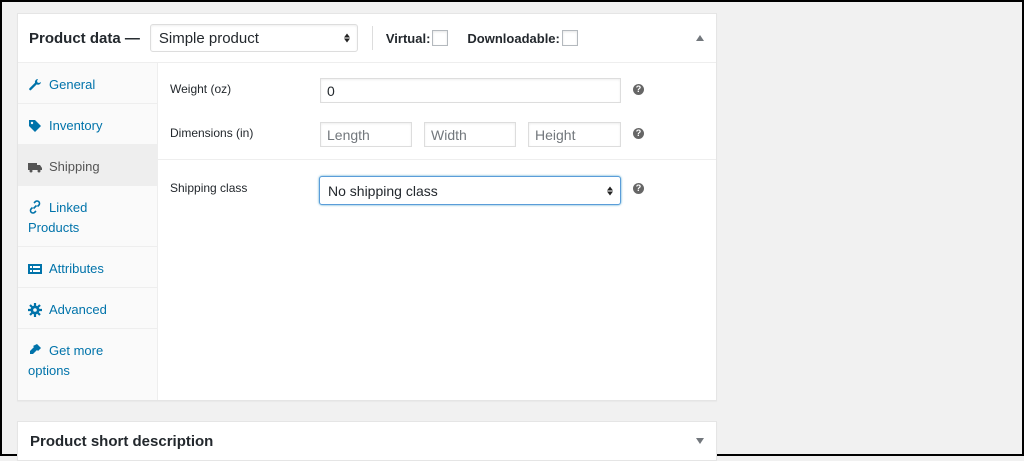 The width and height of the screenshot is (1024, 461). I want to click on tab-get-more-text: Get more options, so click(65, 365).